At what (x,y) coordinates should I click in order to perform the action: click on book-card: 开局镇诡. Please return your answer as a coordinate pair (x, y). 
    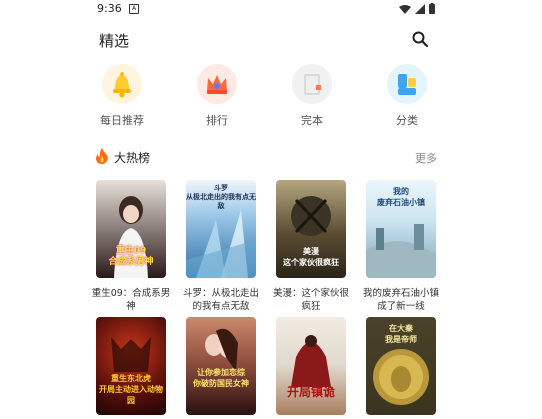
    Looking at the image, I should click on (311, 368).